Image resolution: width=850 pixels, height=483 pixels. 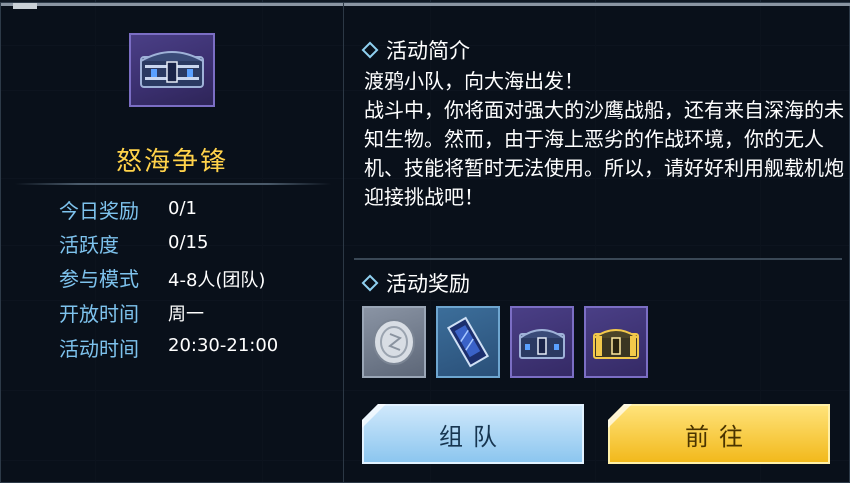 What do you see at coordinates (89, 245) in the screenshot?
I see `info-label-activity-points: 活跃度` at bounding box center [89, 245].